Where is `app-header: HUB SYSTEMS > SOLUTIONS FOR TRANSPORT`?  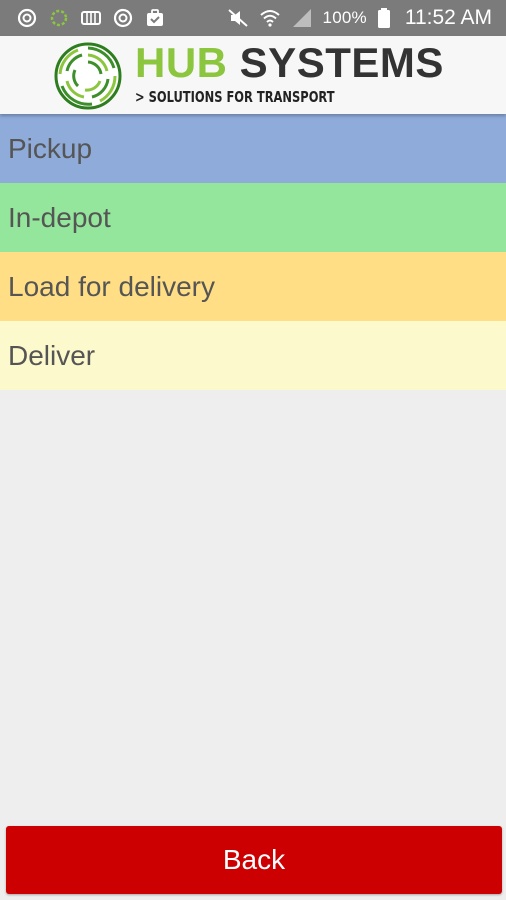
app-header: HUB SYSTEMS > SOLUTIONS FOR TRANSPORT is located at coordinates (253, 75).